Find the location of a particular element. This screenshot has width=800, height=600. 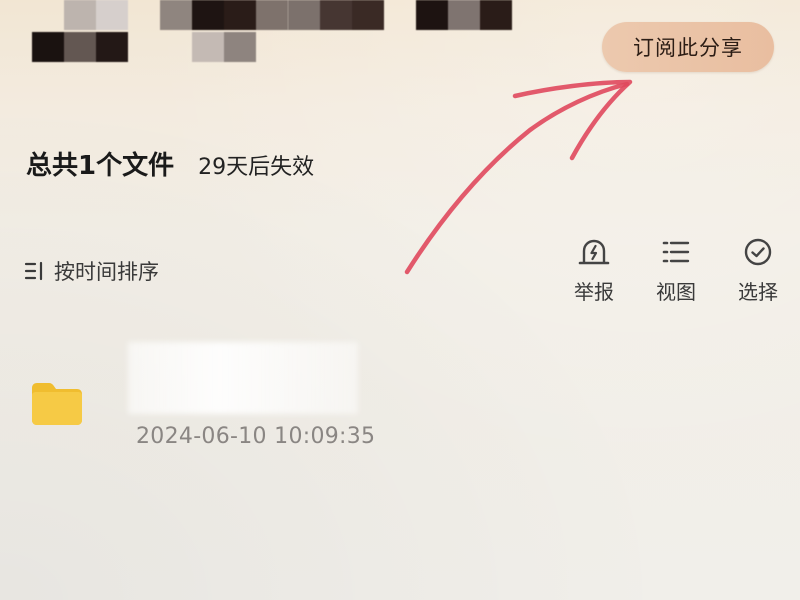

share-summary: 总共1个文件 29天后失效 is located at coordinates (170, 163).